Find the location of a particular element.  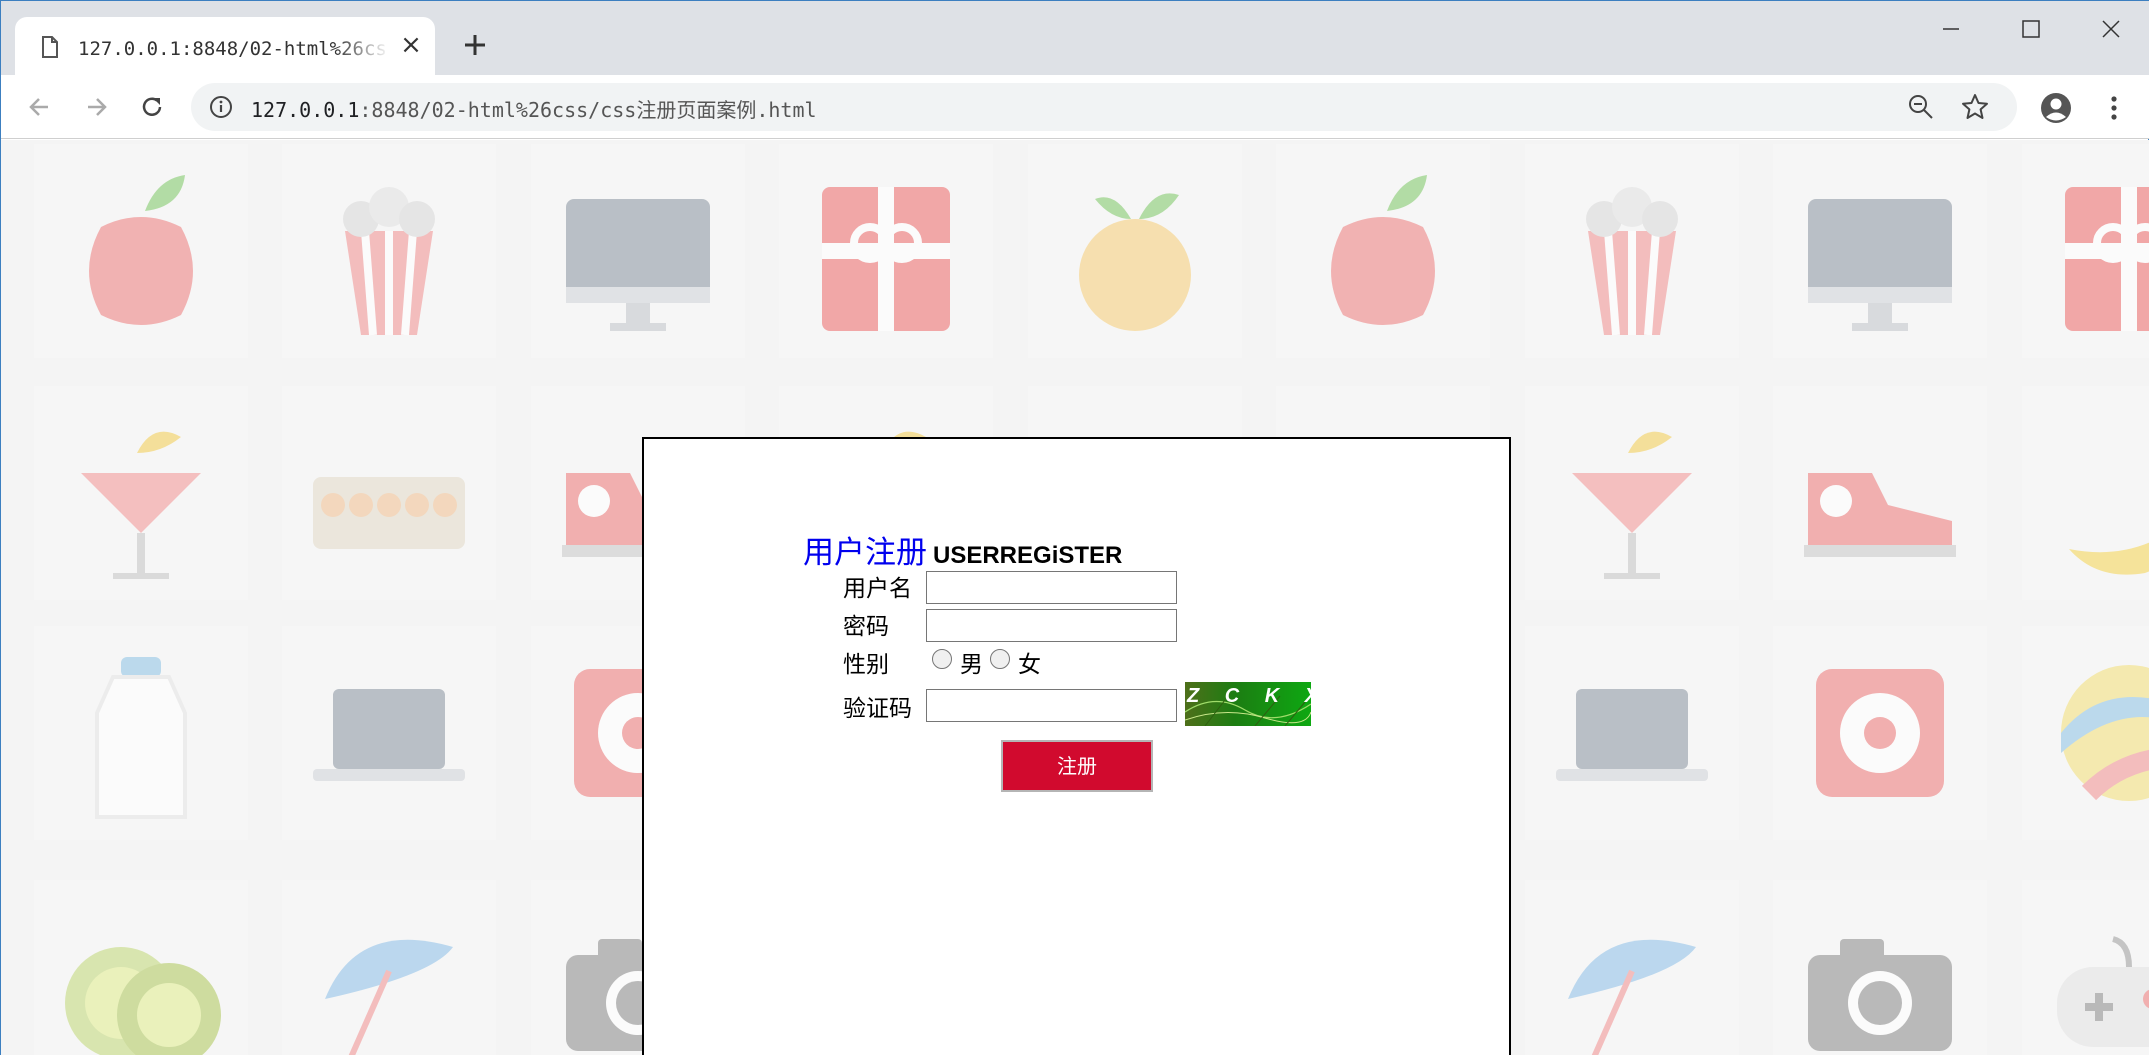

zoom-out-icon is located at coordinates (1921, 107).